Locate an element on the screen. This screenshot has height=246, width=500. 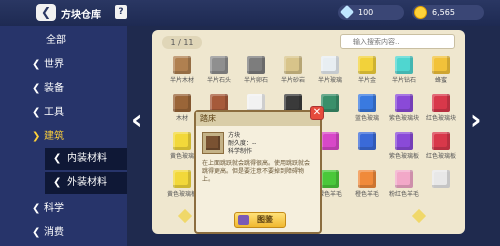
block-slot: 半片玻璃 is located at coordinates (330, 71).